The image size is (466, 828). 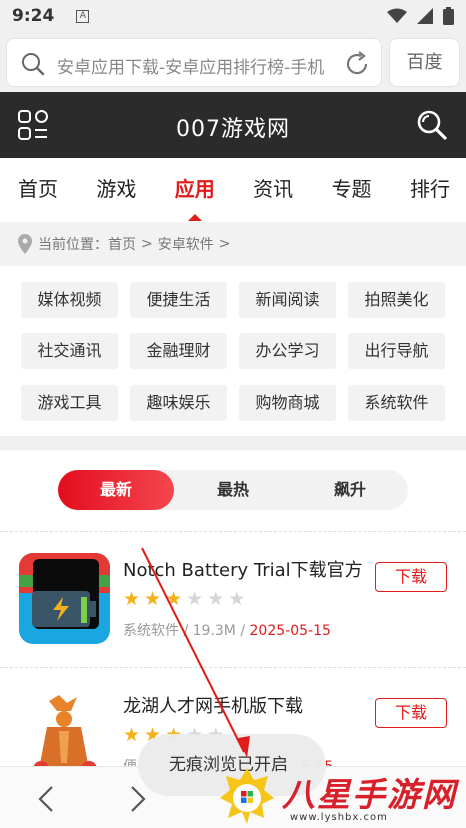 I want to click on tab-latest: 最新, so click(x=116, y=490).